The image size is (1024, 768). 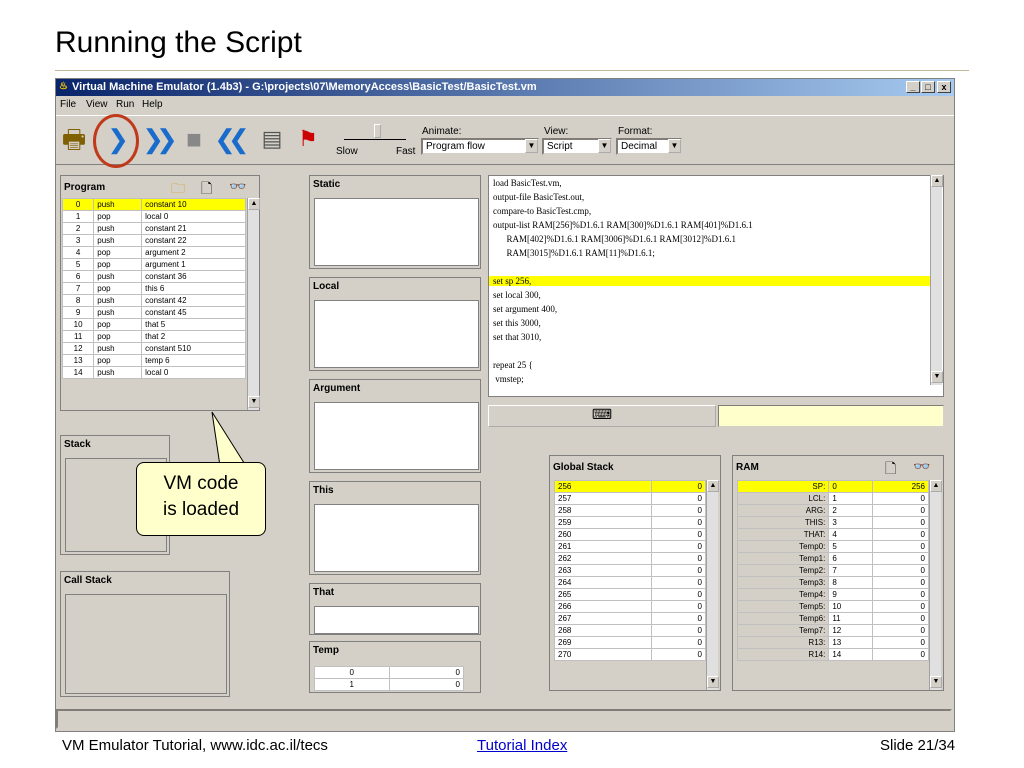 What do you see at coordinates (125, 104) in the screenshot?
I see `menu-run: Run` at bounding box center [125, 104].